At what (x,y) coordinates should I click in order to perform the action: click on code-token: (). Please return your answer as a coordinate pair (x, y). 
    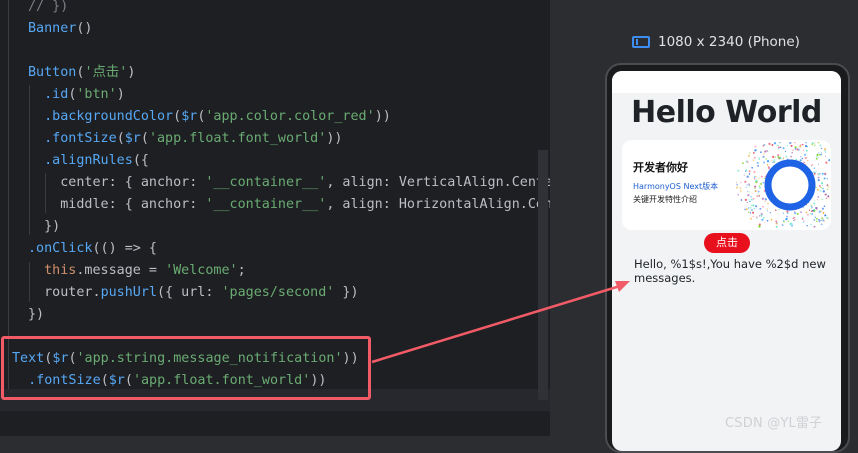
    Looking at the image, I should click on (84, 28).